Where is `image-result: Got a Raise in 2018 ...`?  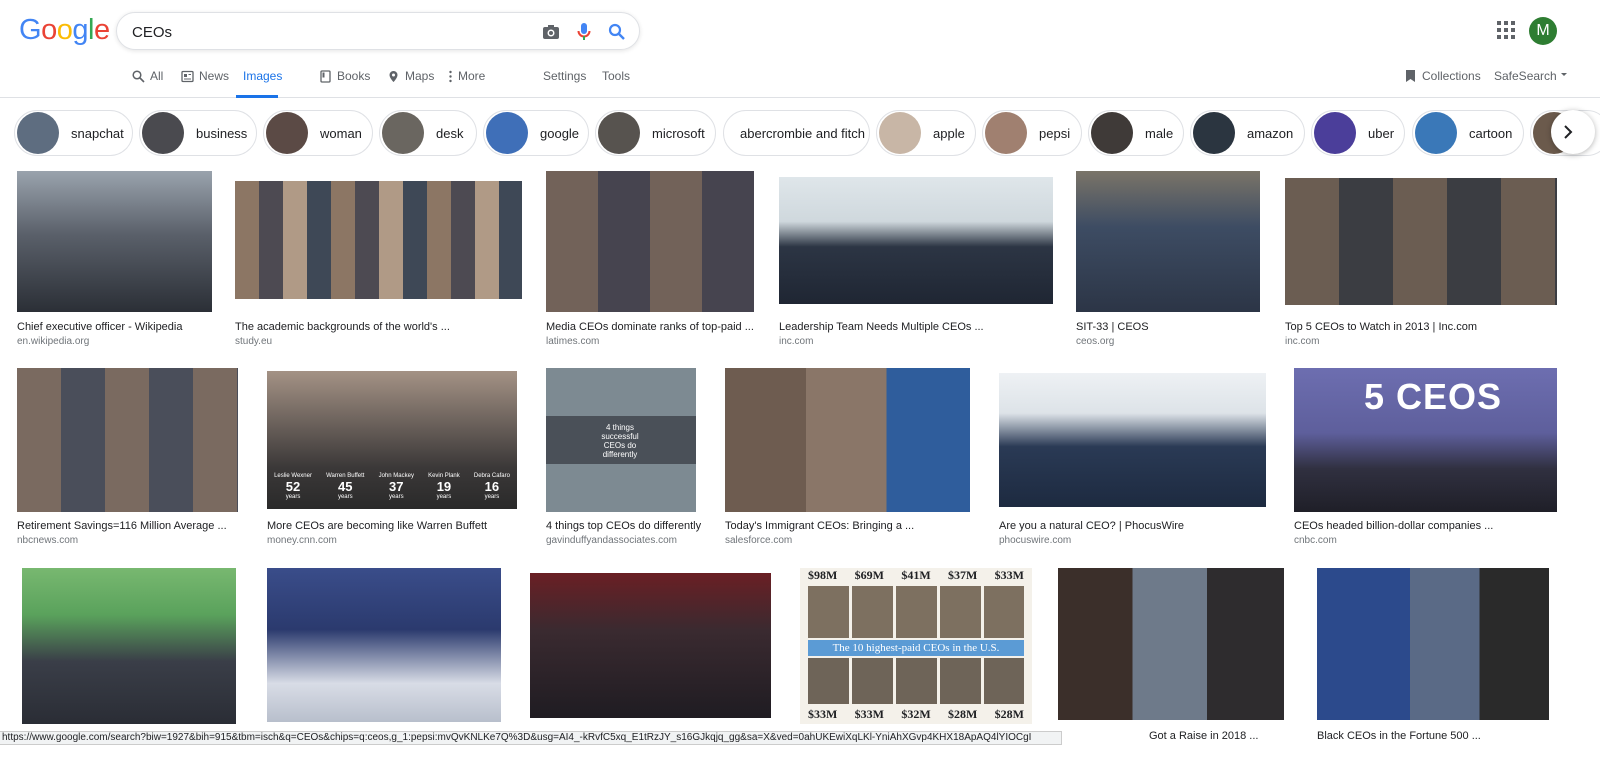 image-result: Got a Raise in 2018 ... is located at coordinates (1176, 655).